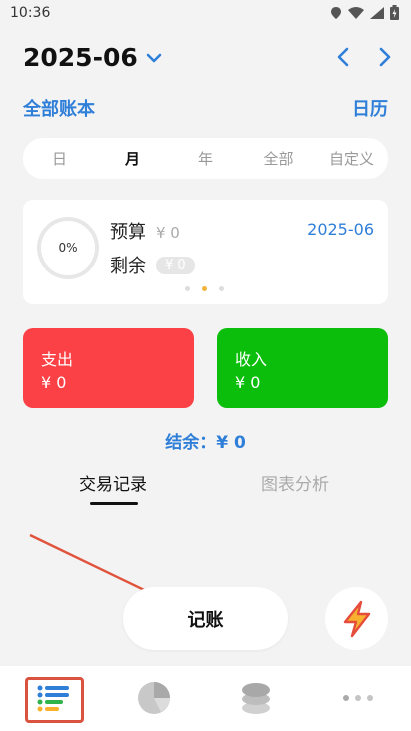  I want to click on chevron-left-icon, so click(343, 57).